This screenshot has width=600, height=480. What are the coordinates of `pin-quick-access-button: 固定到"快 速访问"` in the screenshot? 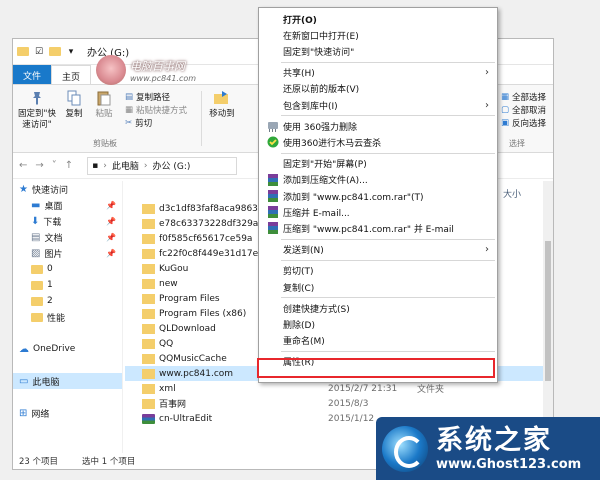 It's located at (37, 110).